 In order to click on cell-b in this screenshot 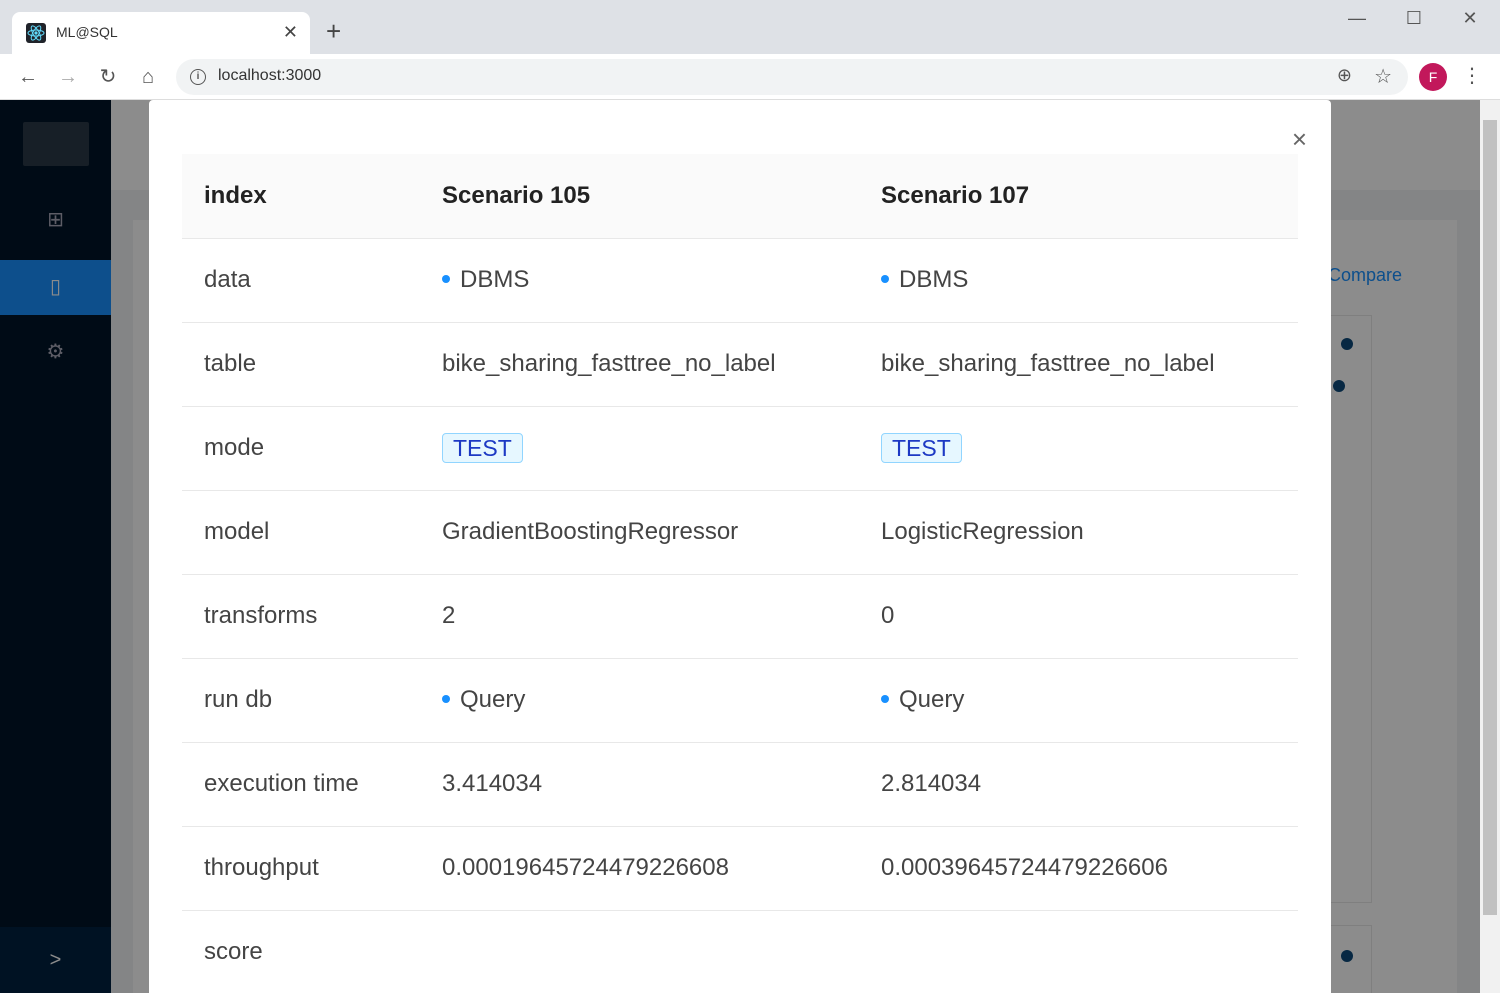, I will do `click(1078, 951)`.